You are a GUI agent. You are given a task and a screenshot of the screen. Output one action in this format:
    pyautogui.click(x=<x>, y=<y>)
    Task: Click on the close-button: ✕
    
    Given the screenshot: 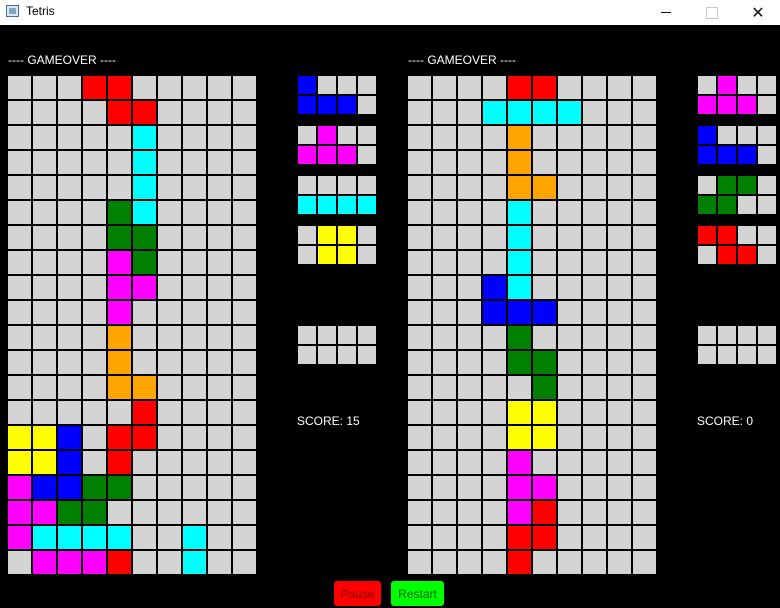 What is the action you would take?
    pyautogui.click(x=757, y=12)
    